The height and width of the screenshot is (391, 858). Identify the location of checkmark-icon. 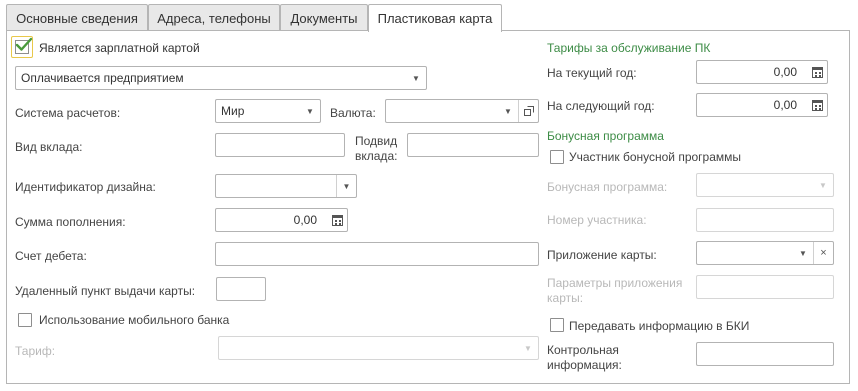
(24, 44).